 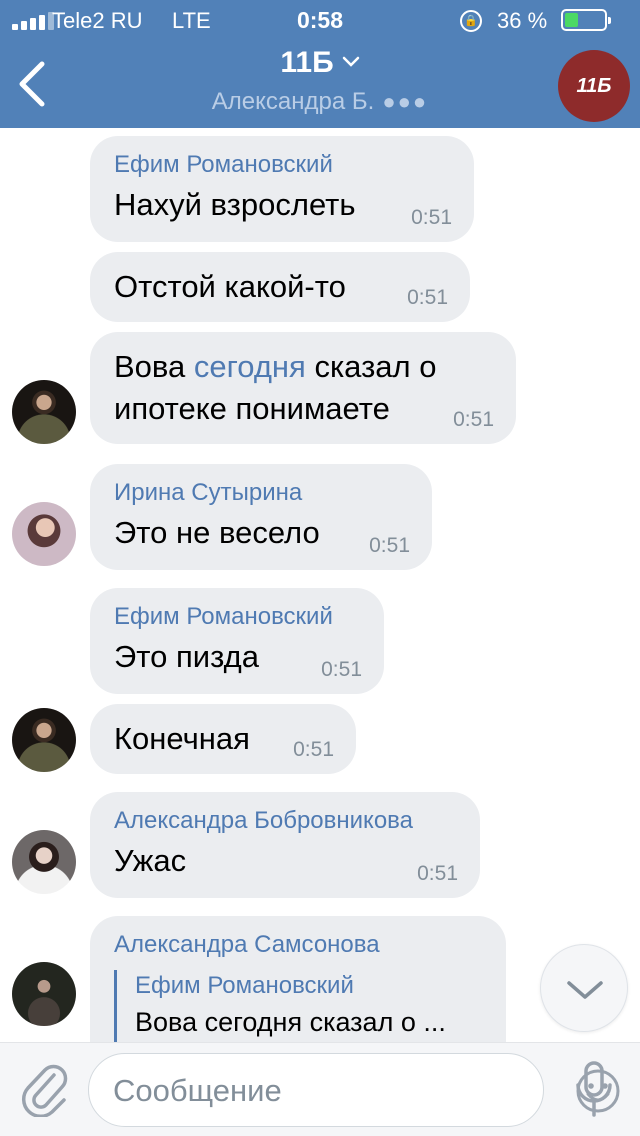 I want to click on voice-message-button, so click(x=594, y=1090).